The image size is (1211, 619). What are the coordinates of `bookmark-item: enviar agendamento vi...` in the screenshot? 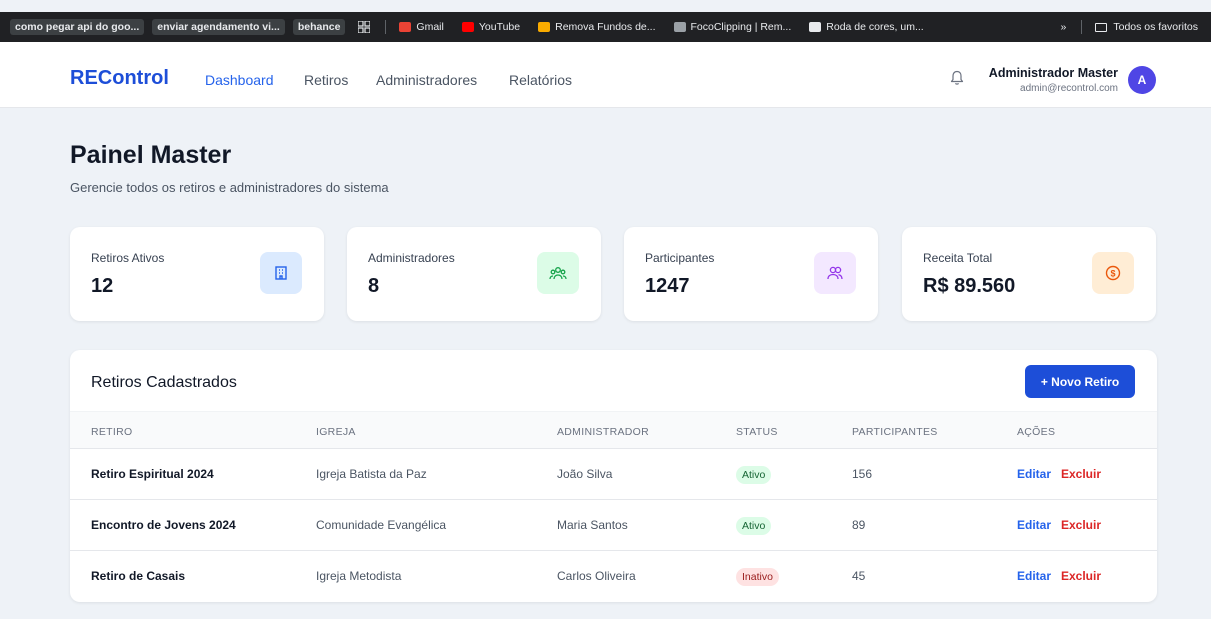 It's located at (218, 27).